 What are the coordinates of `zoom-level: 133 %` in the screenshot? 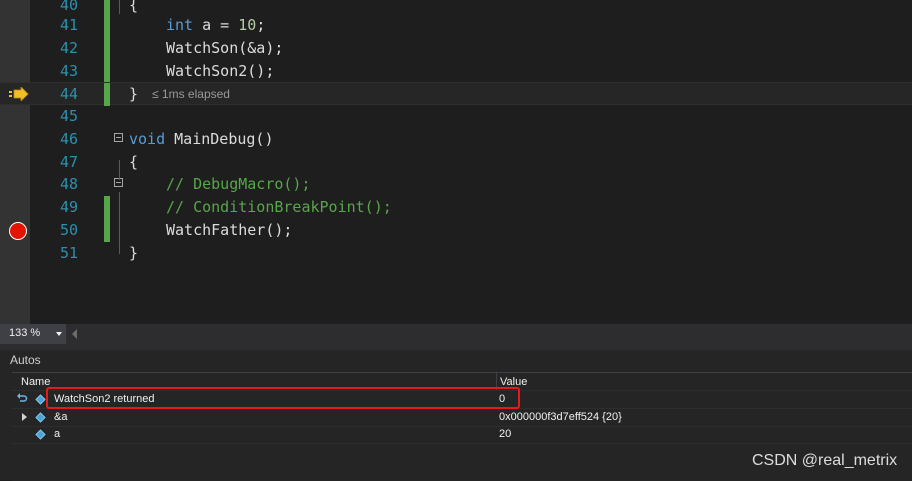 It's located at (25, 333).